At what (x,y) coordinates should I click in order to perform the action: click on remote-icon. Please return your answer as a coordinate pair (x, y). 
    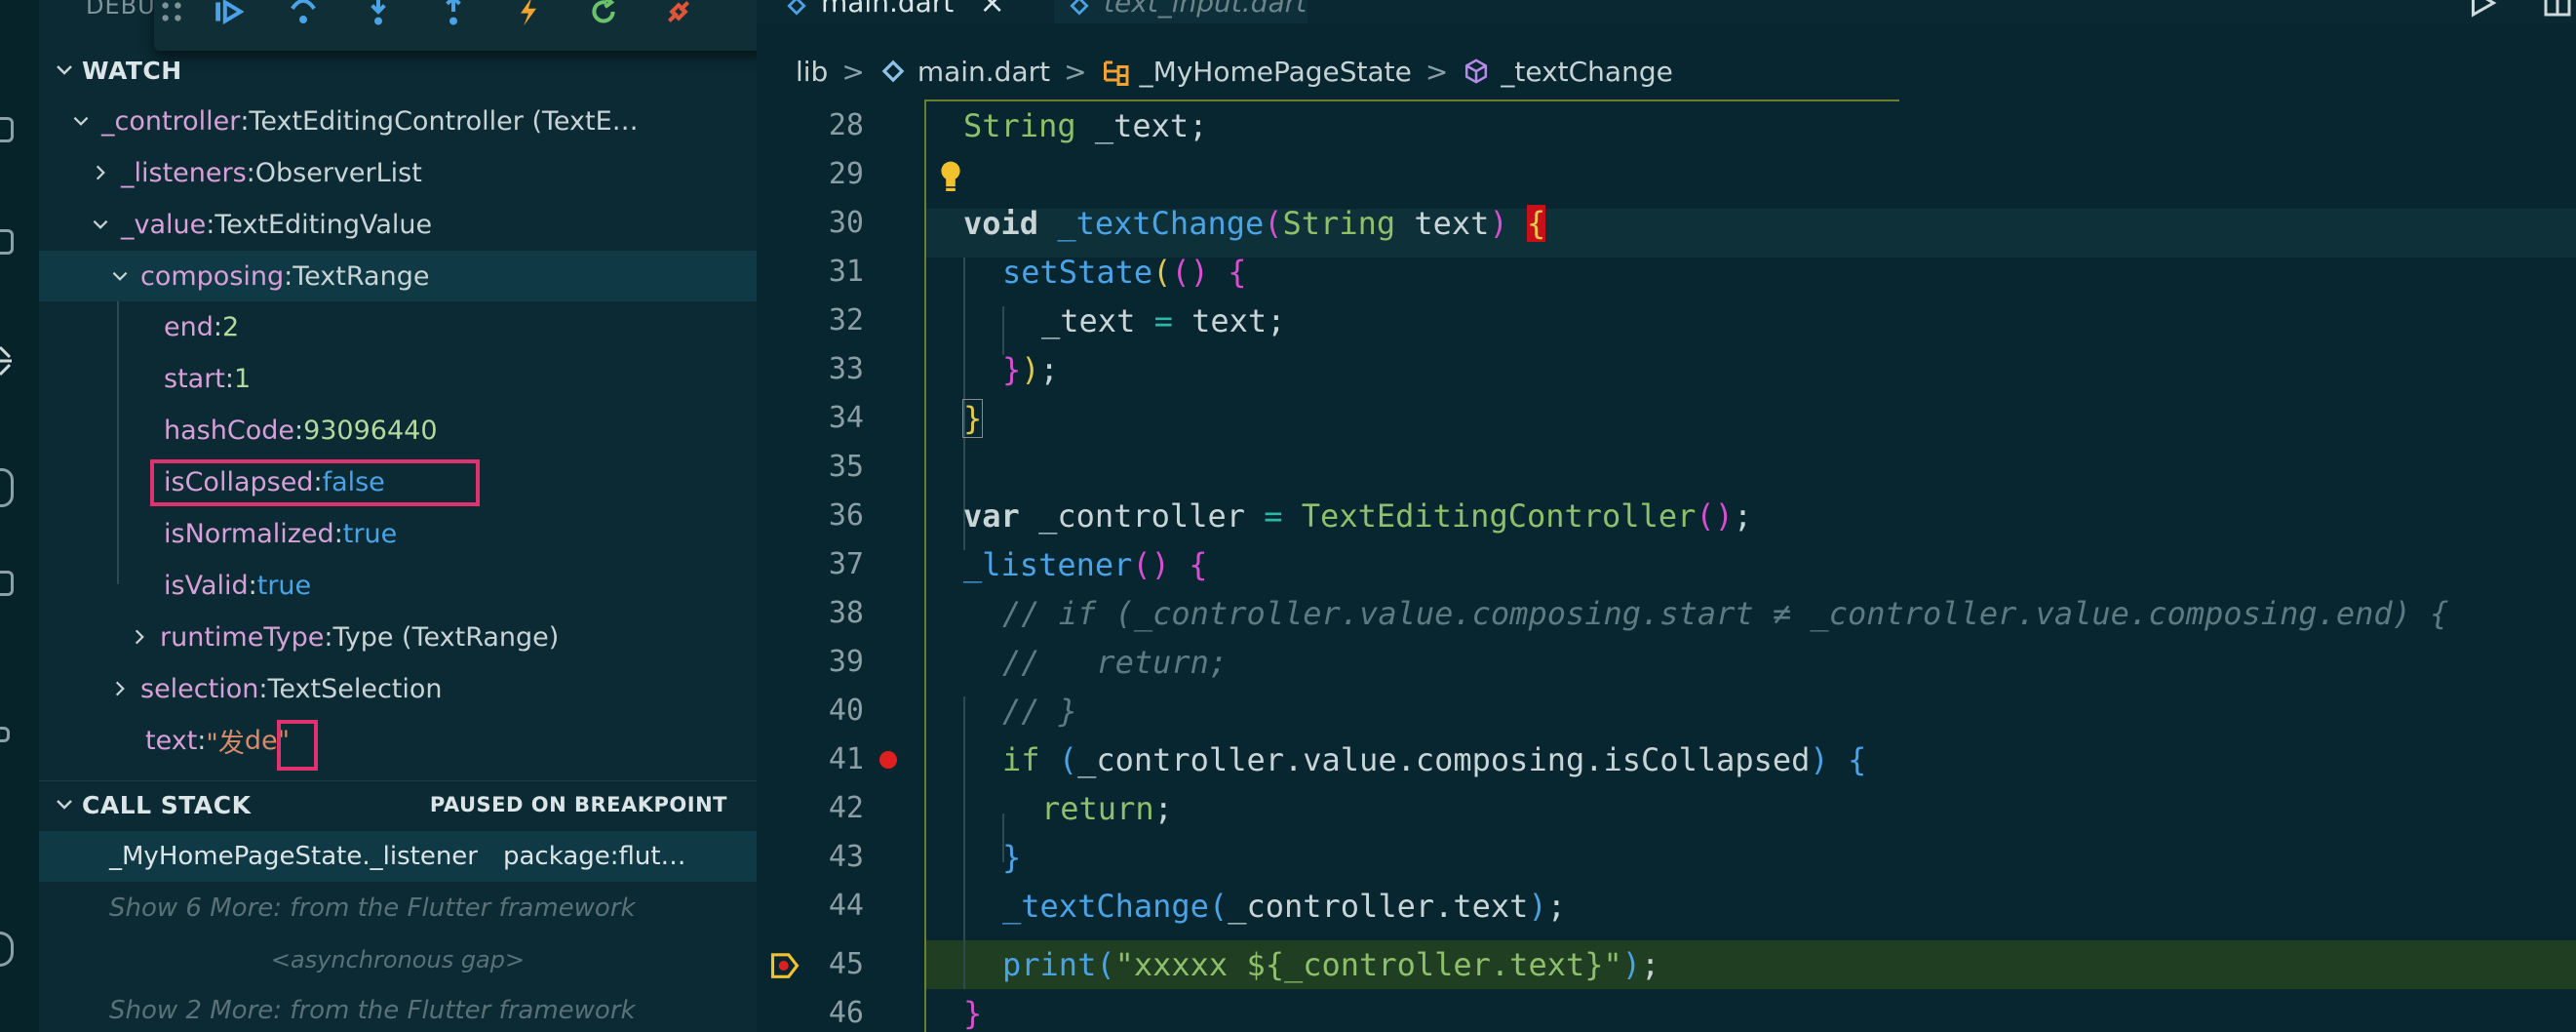
    Looking at the image, I should click on (7, 583).